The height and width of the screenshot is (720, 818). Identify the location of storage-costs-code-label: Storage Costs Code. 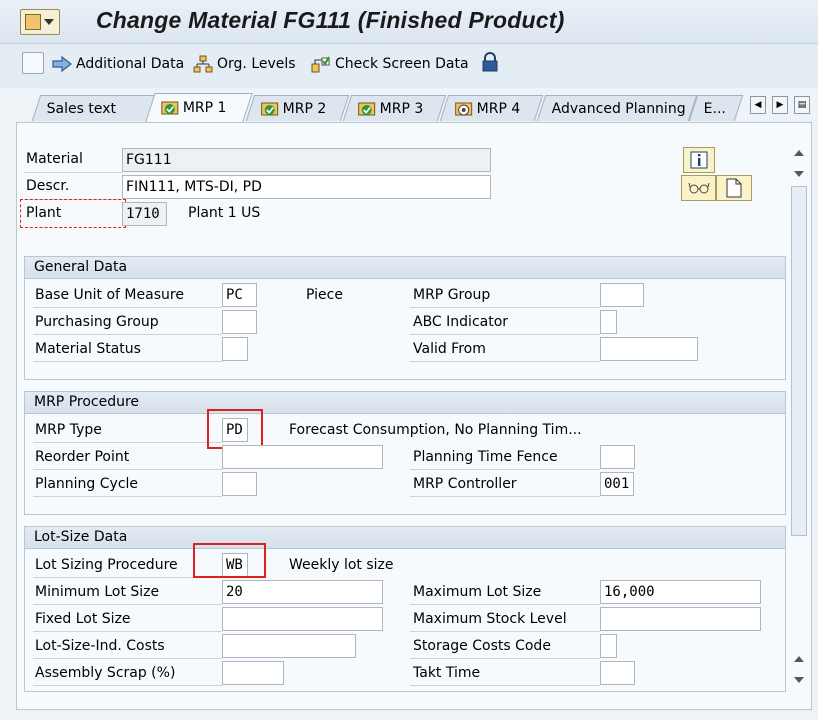
(482, 646).